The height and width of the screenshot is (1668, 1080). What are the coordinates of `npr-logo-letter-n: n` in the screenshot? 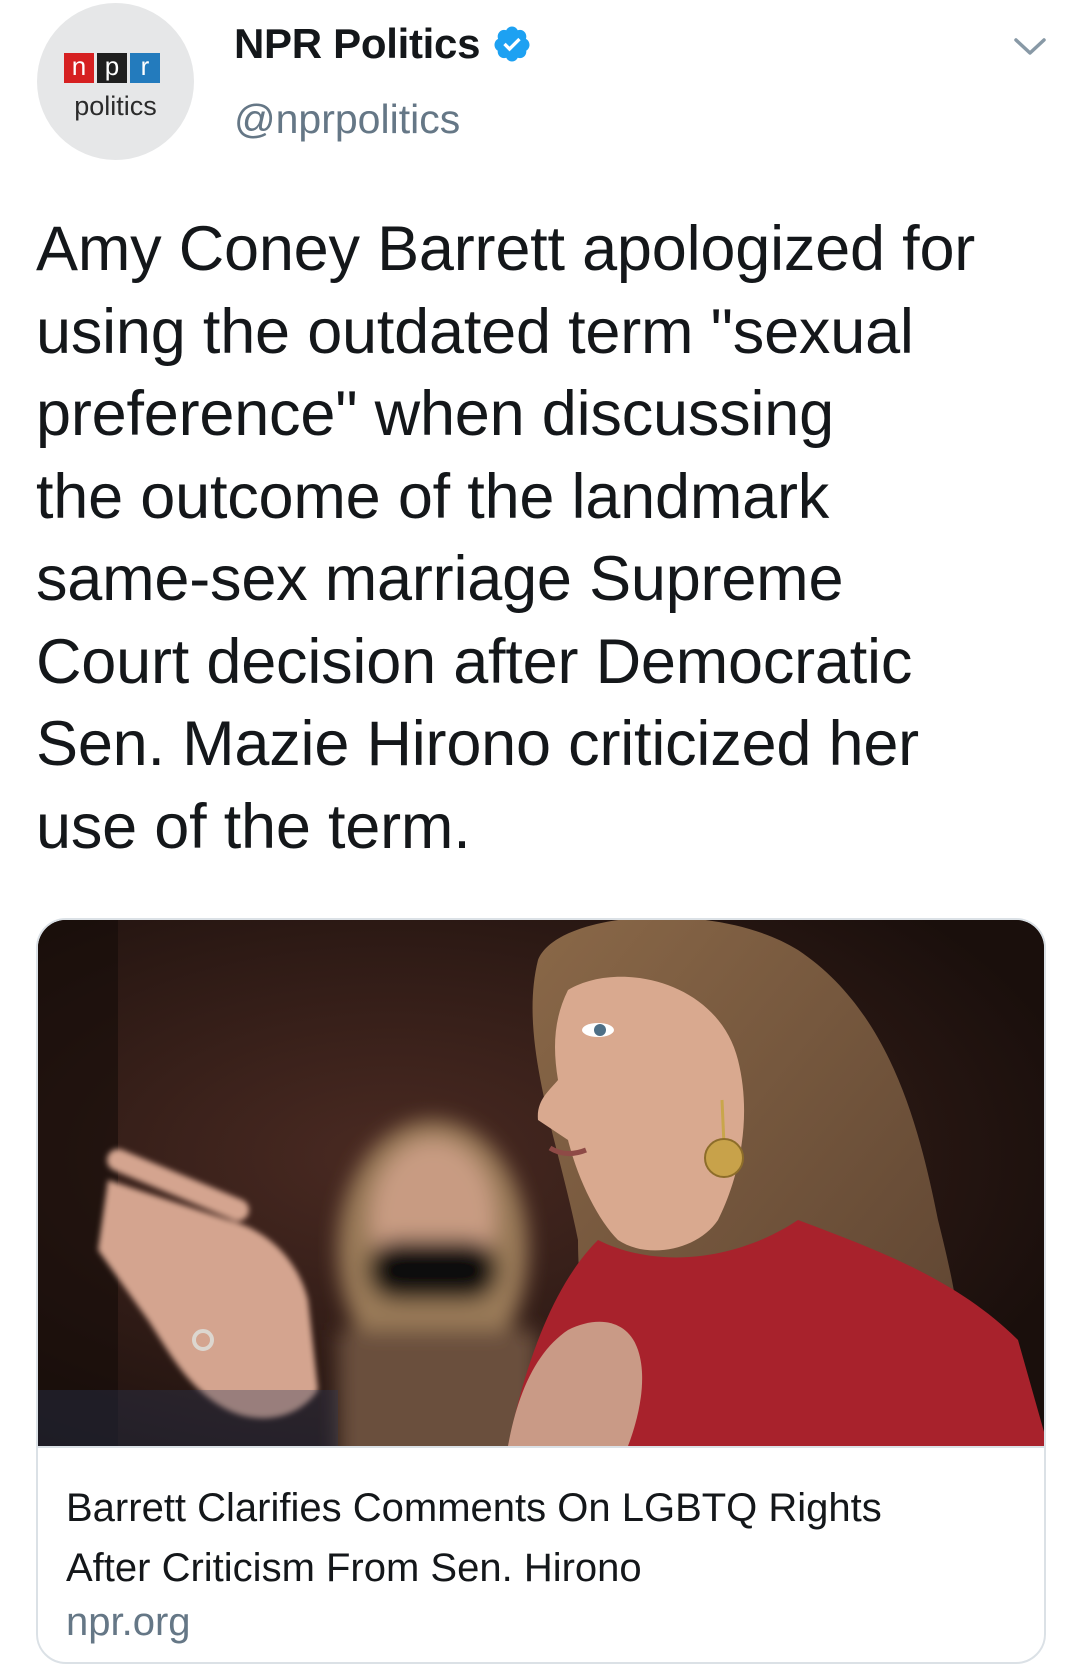 It's located at (79, 68).